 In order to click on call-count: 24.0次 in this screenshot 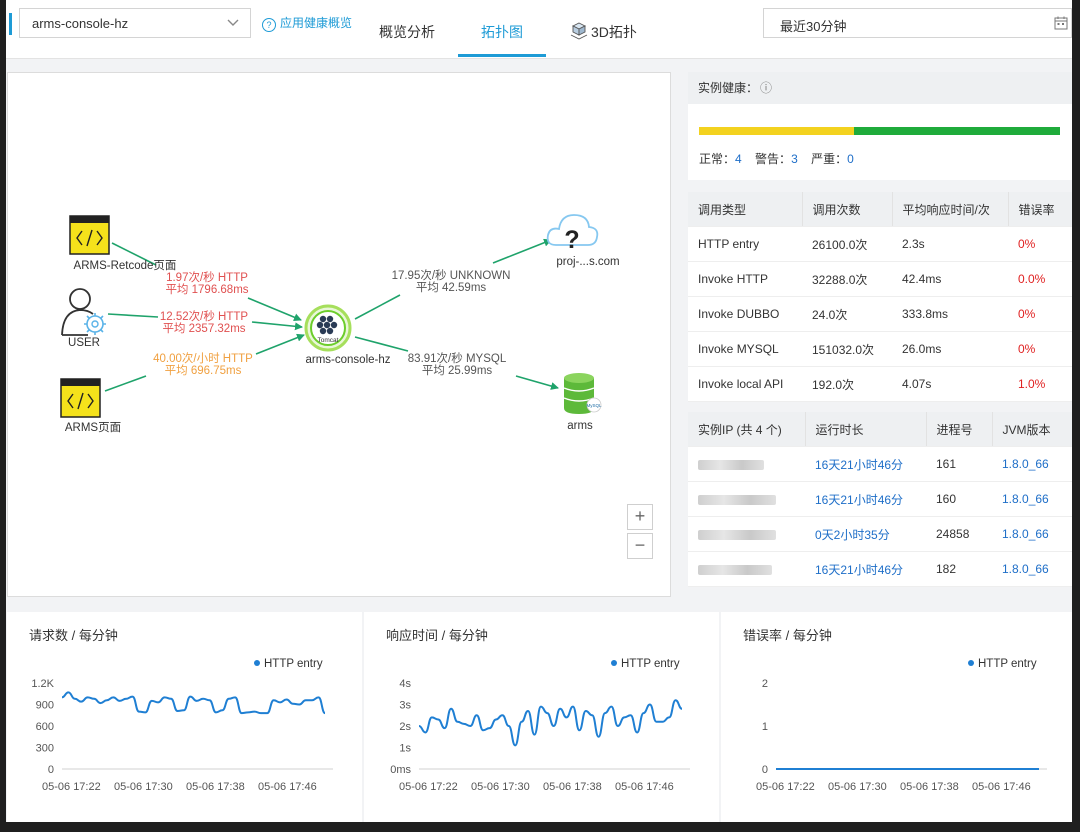, I will do `click(847, 314)`.